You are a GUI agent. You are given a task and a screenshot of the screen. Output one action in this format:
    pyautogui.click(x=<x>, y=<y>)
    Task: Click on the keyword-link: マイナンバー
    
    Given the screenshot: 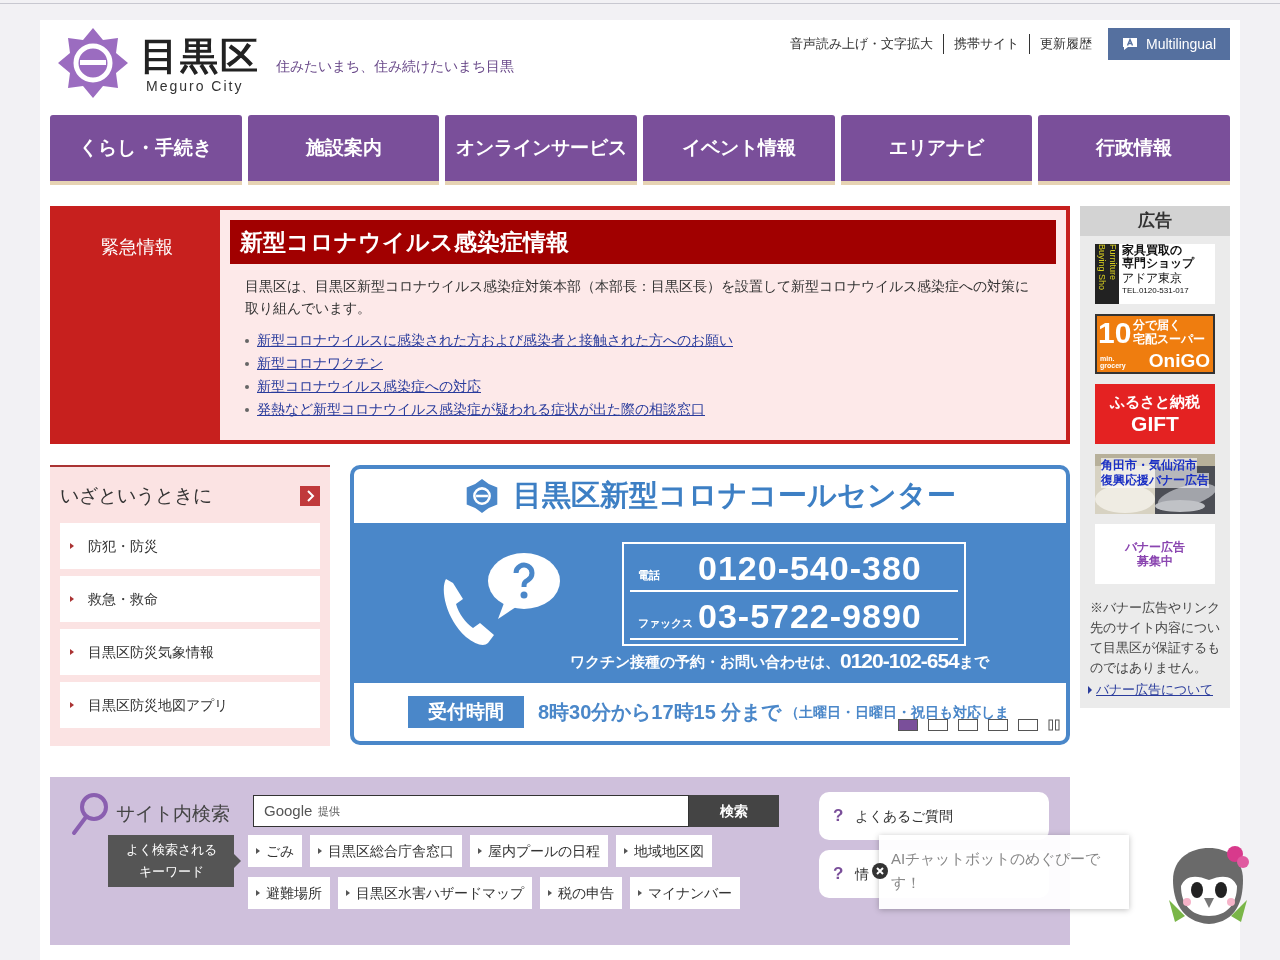 What is the action you would take?
    pyautogui.click(x=685, y=893)
    